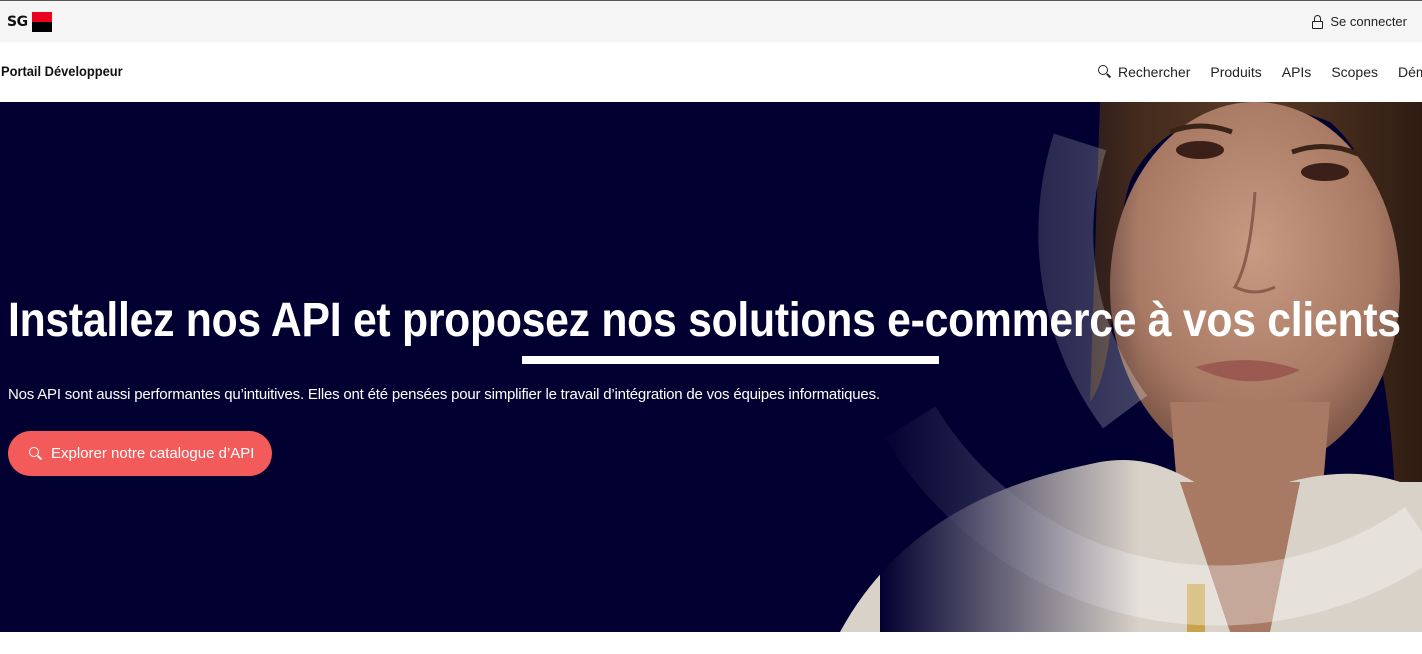  I want to click on nav-item-scopes: Scopes, so click(1354, 72).